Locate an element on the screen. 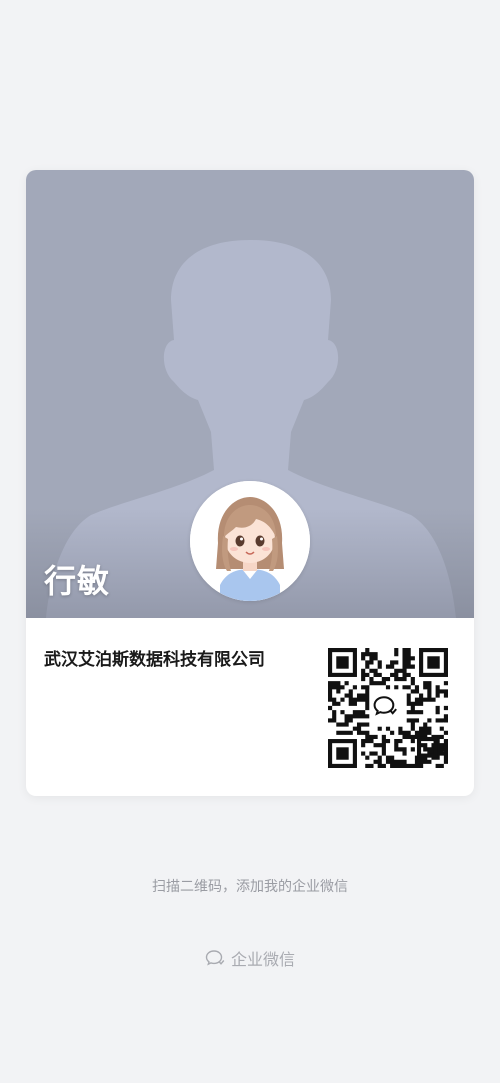 Image resolution: width=500 pixels, height=1083 pixels. wecom-qr-code is located at coordinates (388, 708).